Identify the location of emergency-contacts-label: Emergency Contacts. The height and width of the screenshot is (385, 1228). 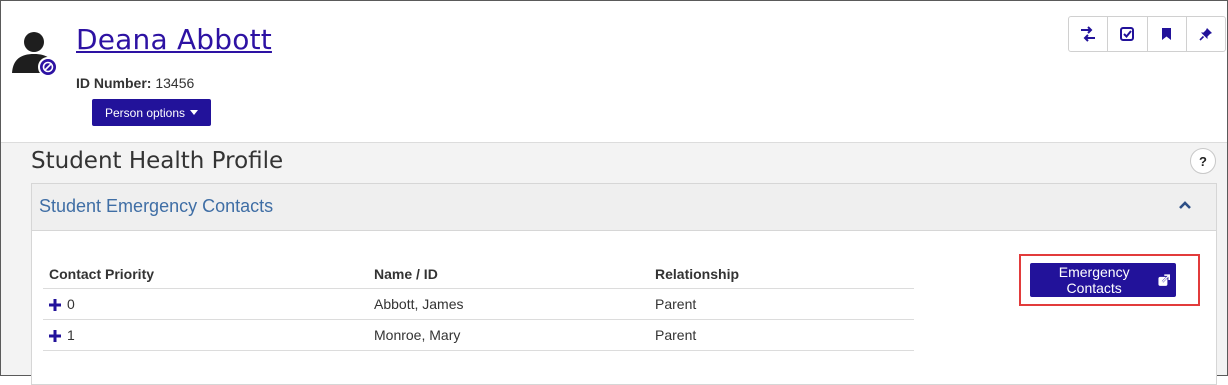
(1094, 280).